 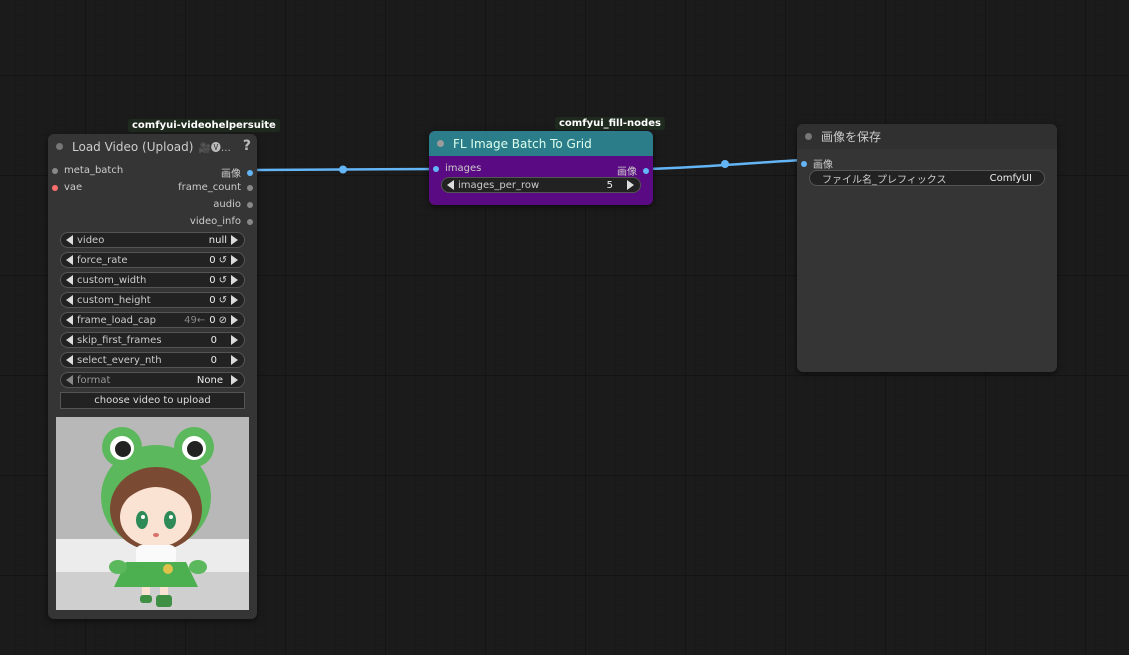 I want to click on grid-node-title-bar: FL Image Batch To Grid, so click(x=541, y=143).